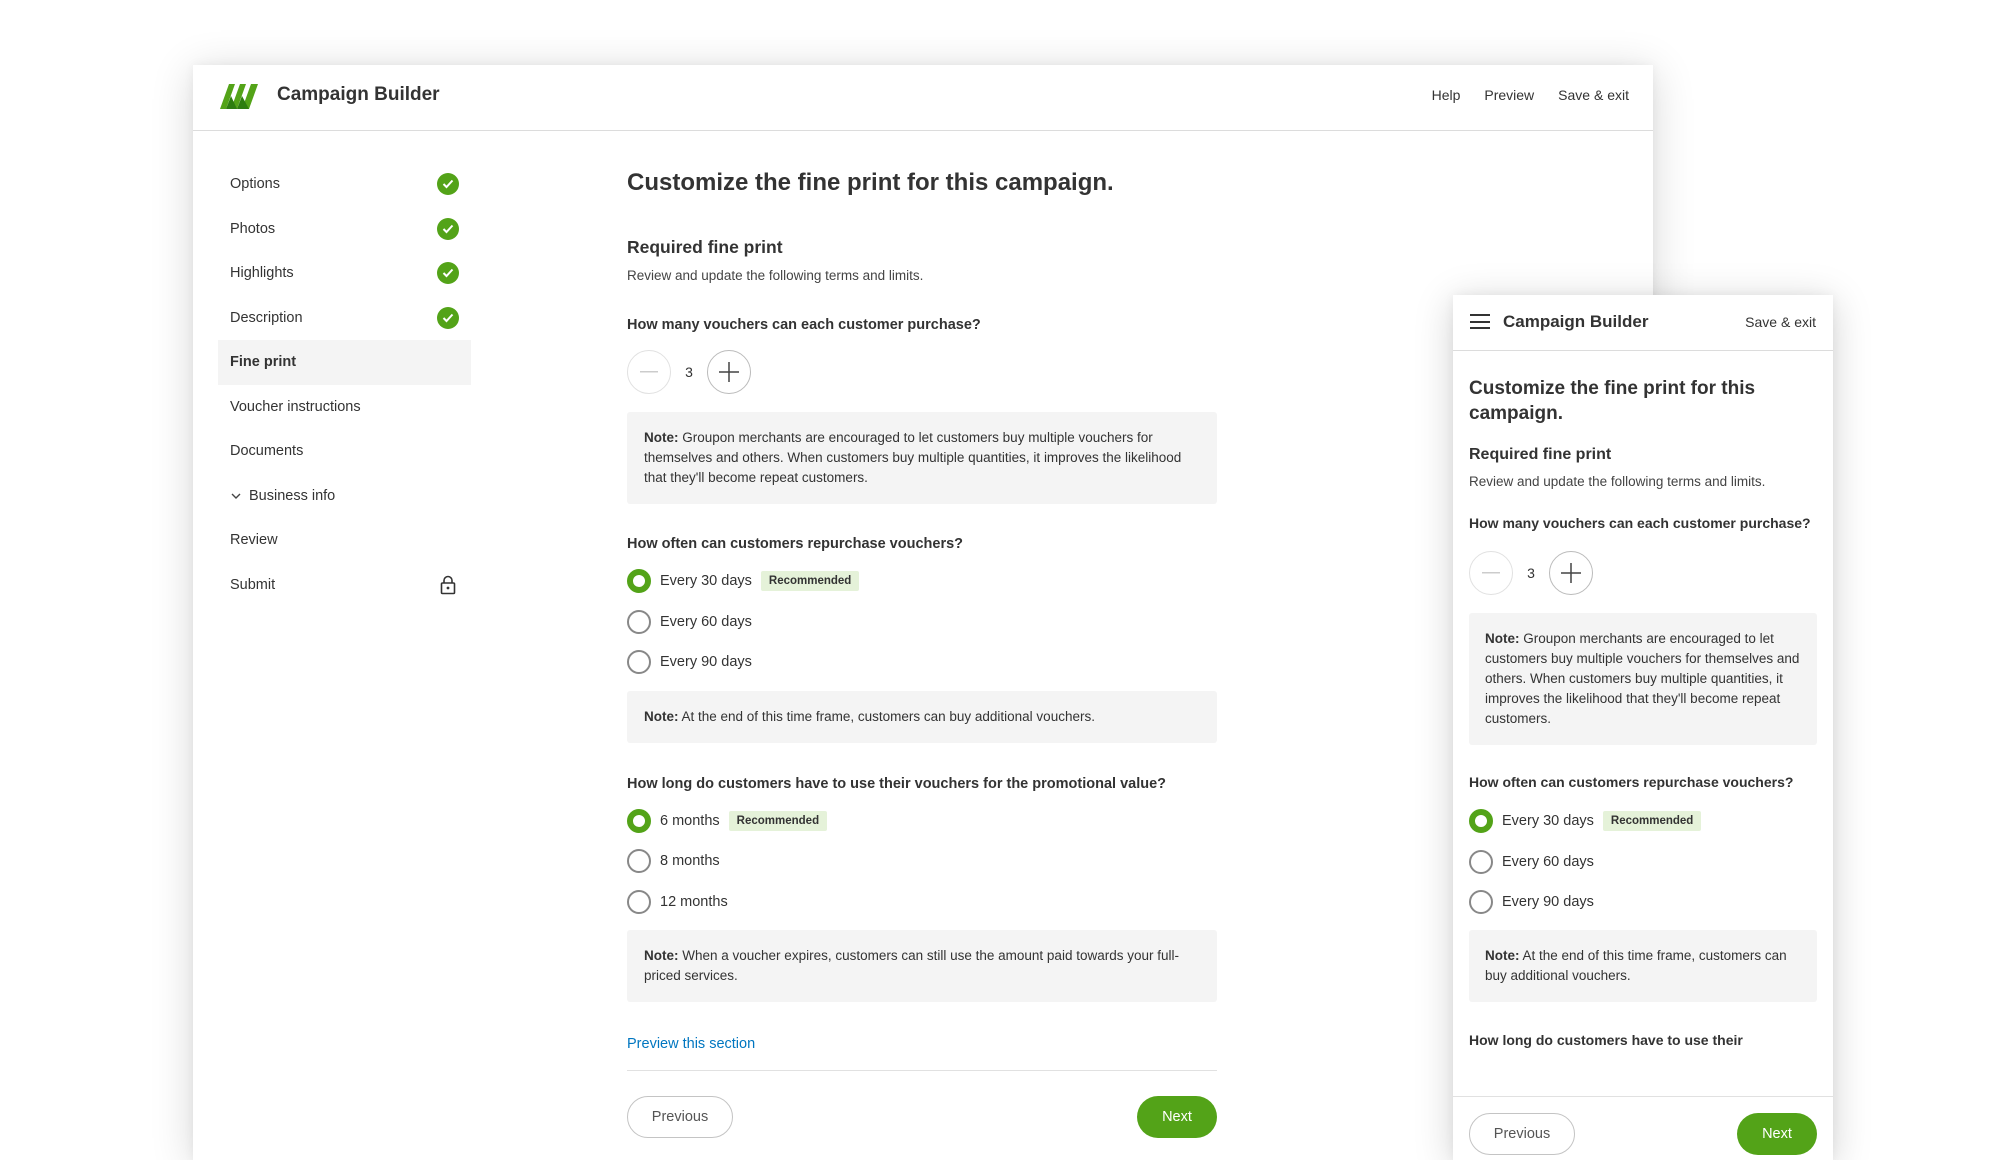 Image resolution: width=2010 pixels, height=1160 pixels. Describe the element at coordinates (344, 362) in the screenshot. I see `sidebar-item-fine-print: Fine print` at that location.